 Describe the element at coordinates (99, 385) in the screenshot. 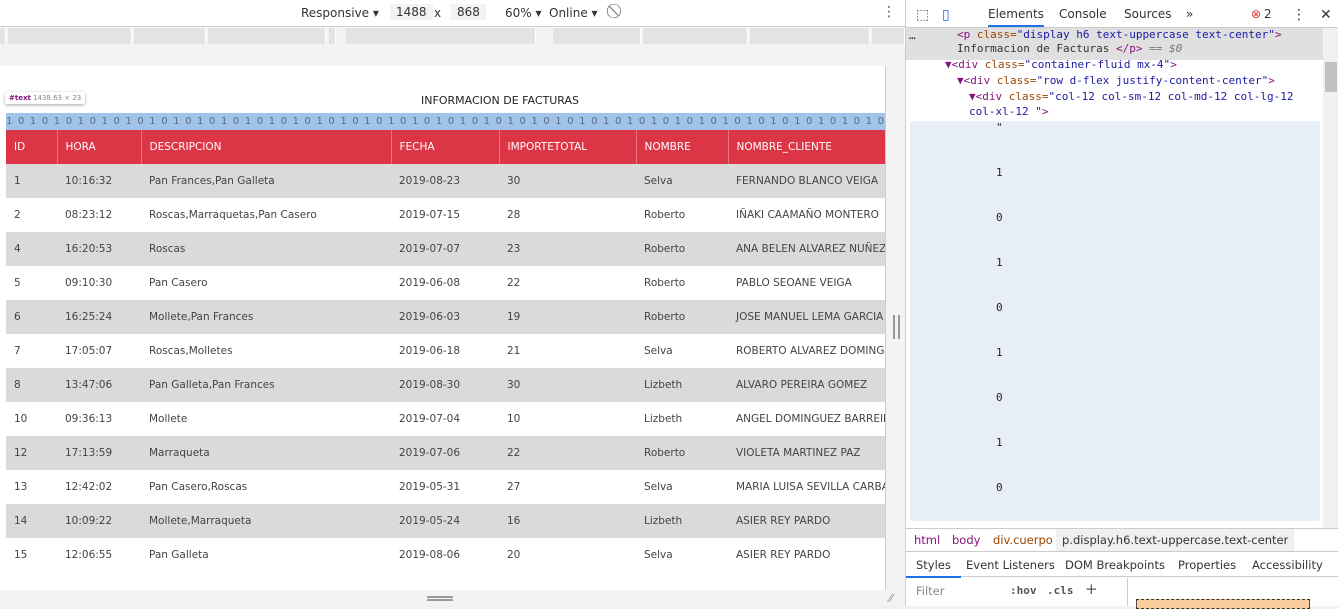

I see `table-cell-hora: 13:47:06` at that location.